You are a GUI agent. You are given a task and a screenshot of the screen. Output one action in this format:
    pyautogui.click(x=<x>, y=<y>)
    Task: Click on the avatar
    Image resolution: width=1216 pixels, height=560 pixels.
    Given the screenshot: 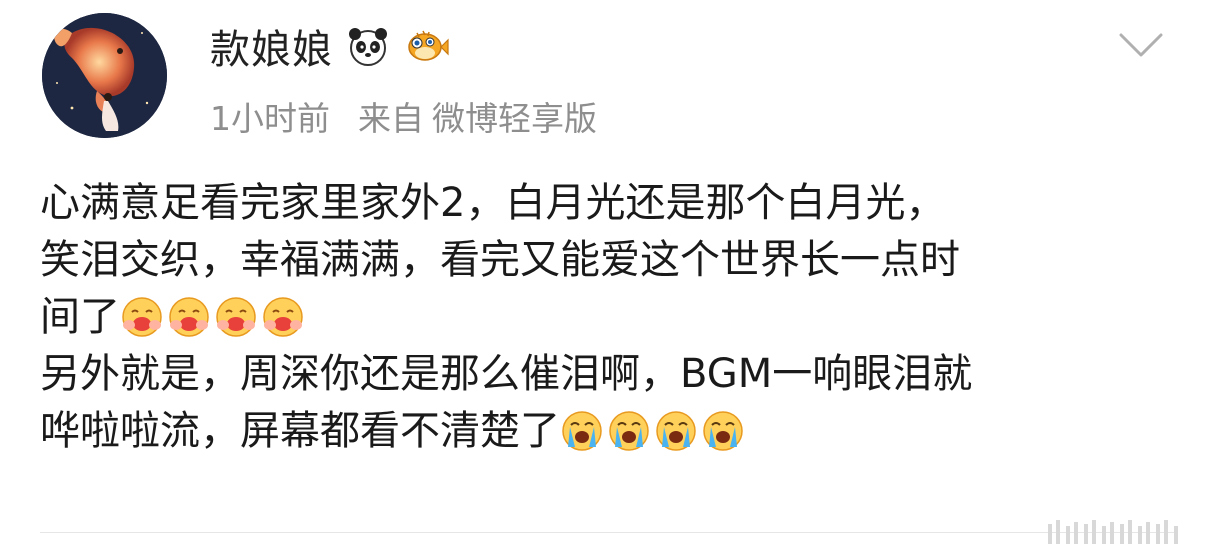 What is the action you would take?
    pyautogui.click(x=104, y=75)
    